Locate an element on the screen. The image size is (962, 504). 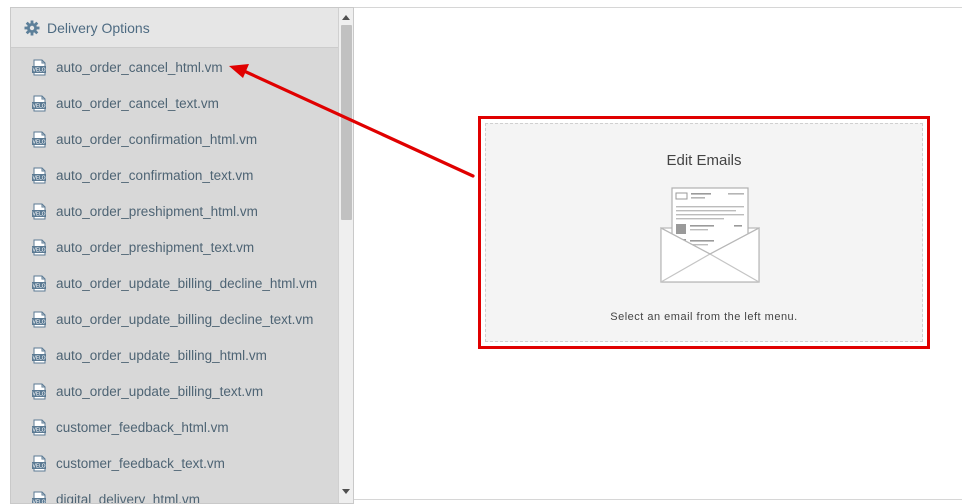
template-file-item: VELO customer_feedback_html.vm is located at coordinates (175, 427).